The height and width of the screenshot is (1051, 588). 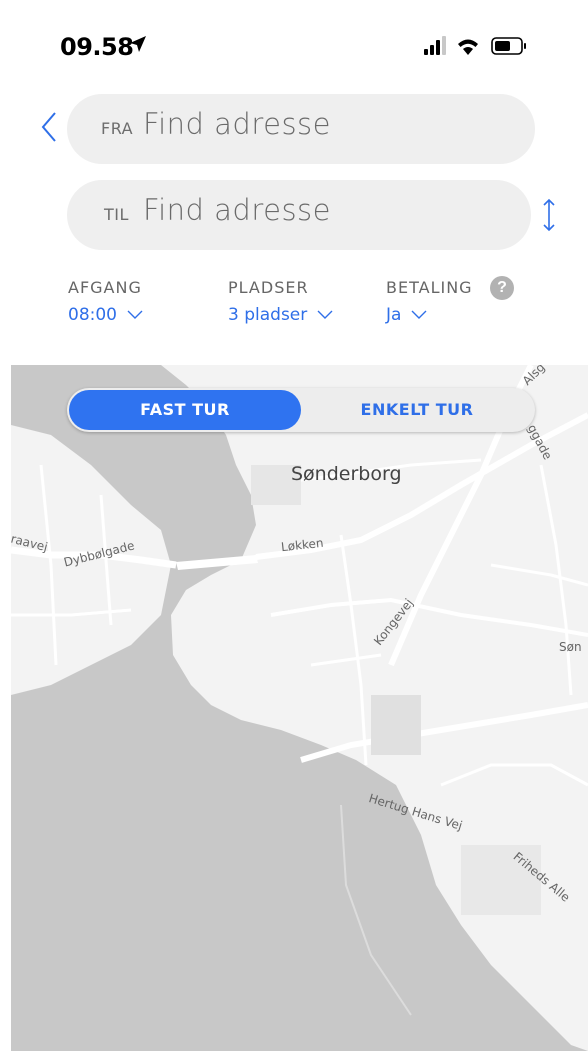 I want to click on status-icons, so click(x=475, y=45).